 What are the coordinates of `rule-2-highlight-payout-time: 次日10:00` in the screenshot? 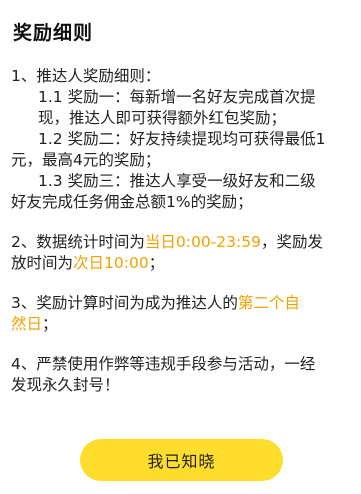 It's located at (111, 263).